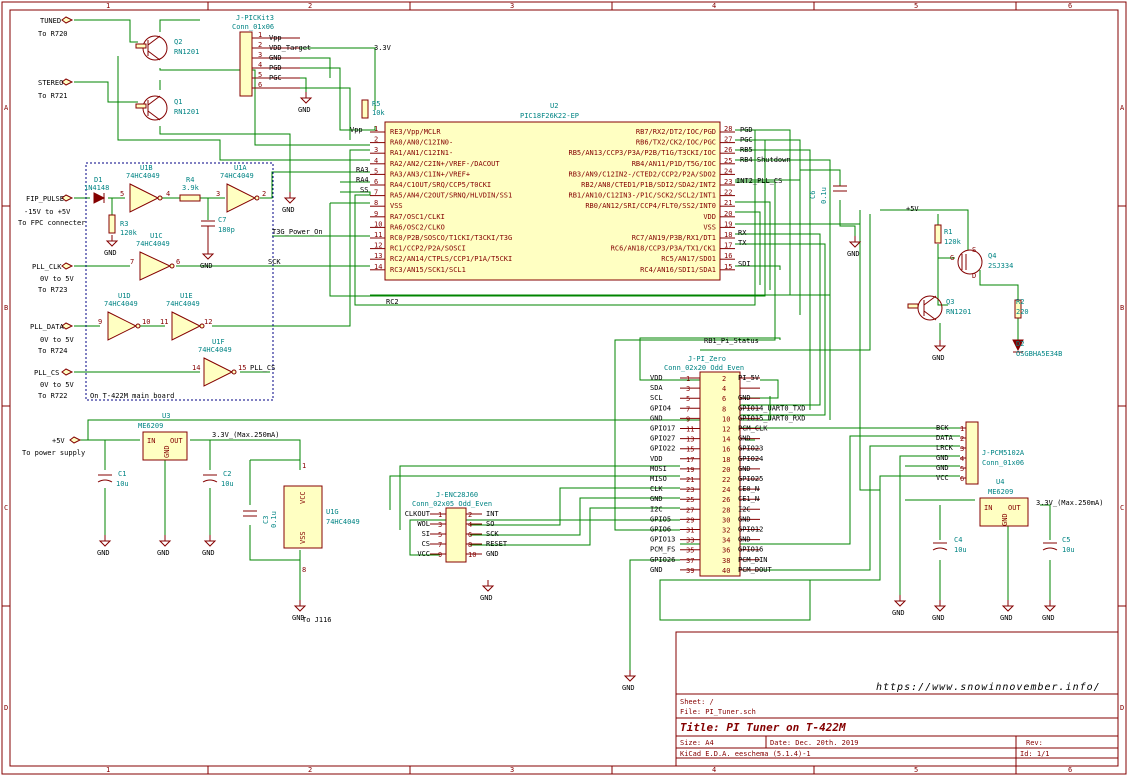  What do you see at coordinates (948, 232) in the screenshot?
I see `r1-ref: R1` at bounding box center [948, 232].